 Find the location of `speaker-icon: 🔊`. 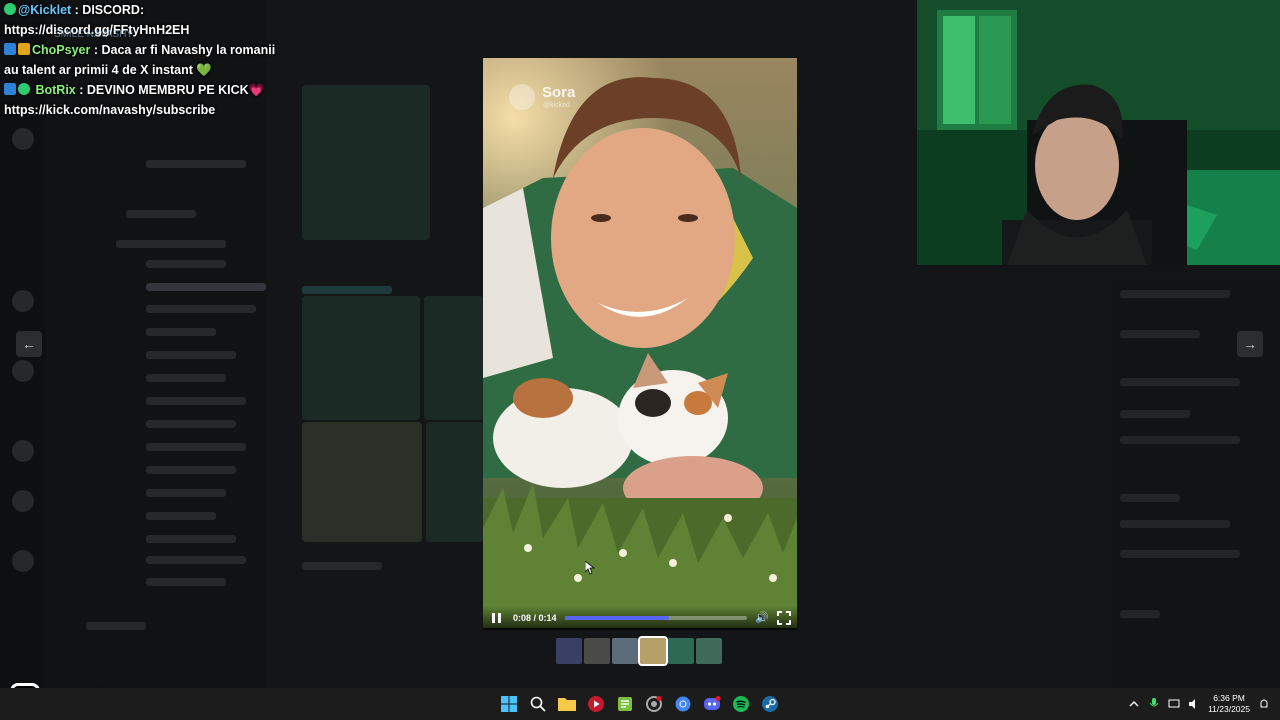

speaker-icon: 🔊 is located at coordinates (762, 618).